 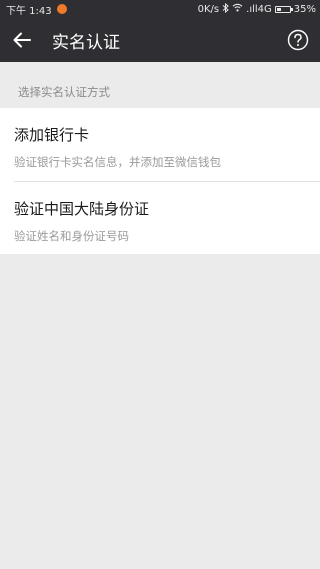 I want to click on status-bar-left: 下午 1:43, so click(x=36, y=9).